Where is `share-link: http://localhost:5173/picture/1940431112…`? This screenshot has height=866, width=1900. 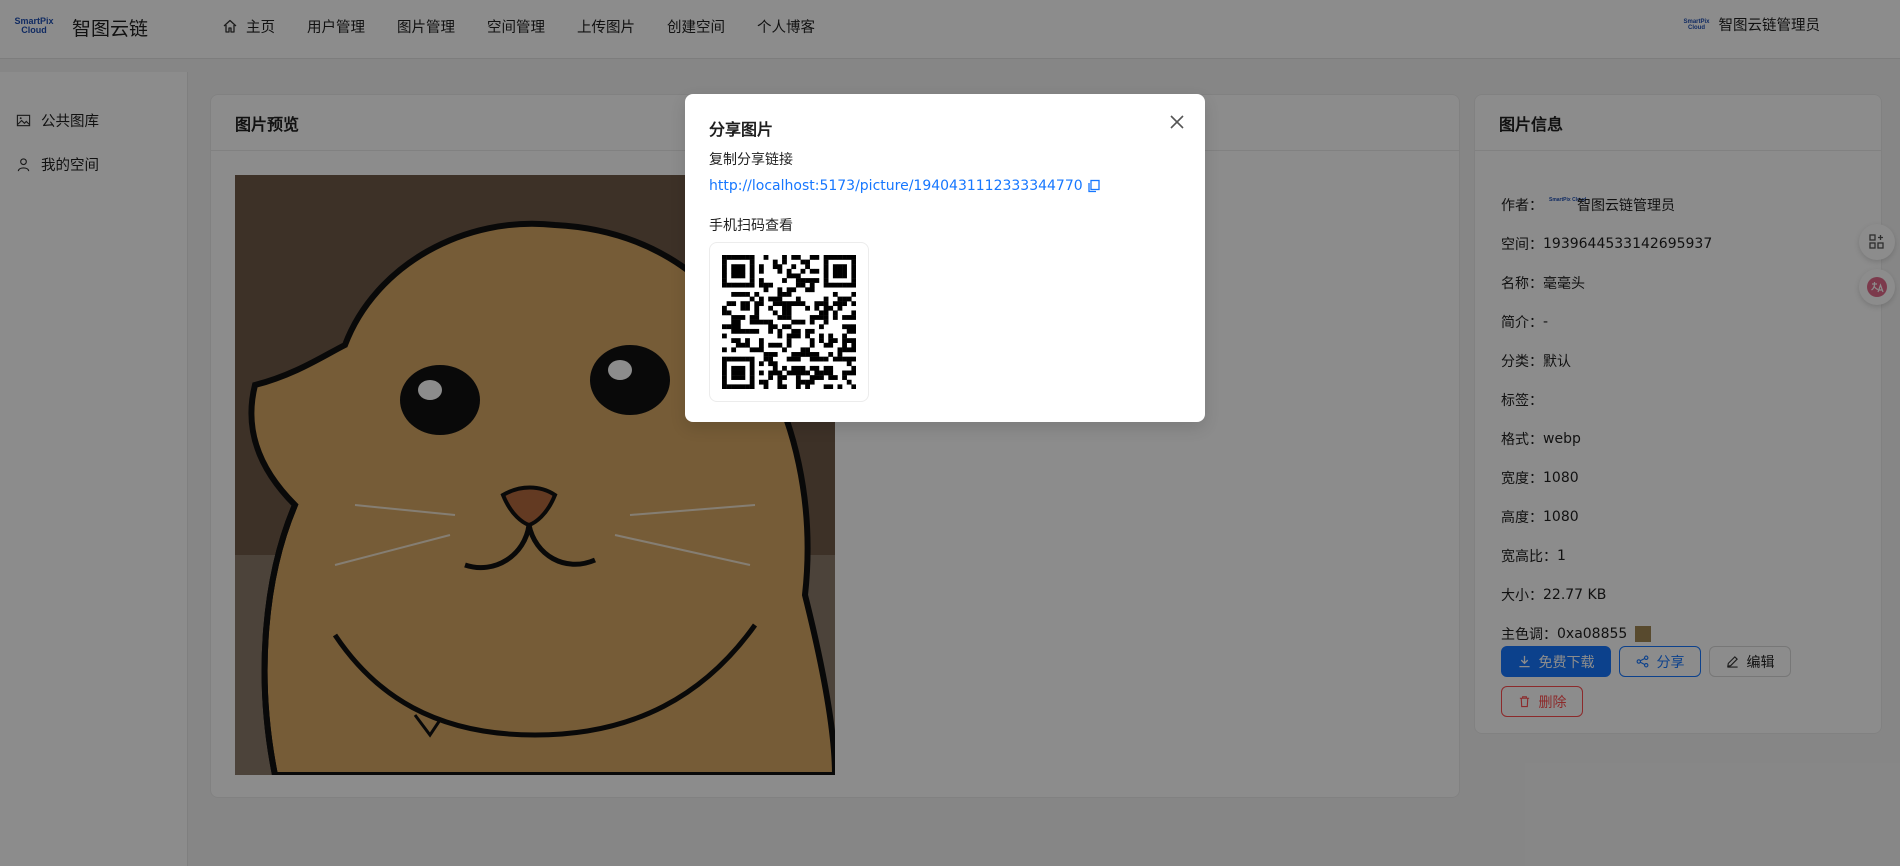 share-link: http://localhost:5173/picture/1940431112… is located at coordinates (905, 186).